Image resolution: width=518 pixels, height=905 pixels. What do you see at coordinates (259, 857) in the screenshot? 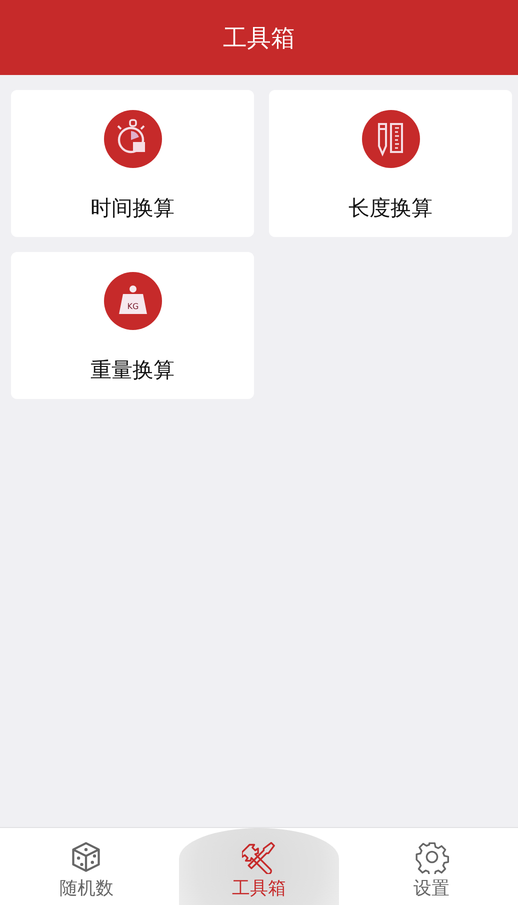
I see `wrench-screwdriver-icon` at bounding box center [259, 857].